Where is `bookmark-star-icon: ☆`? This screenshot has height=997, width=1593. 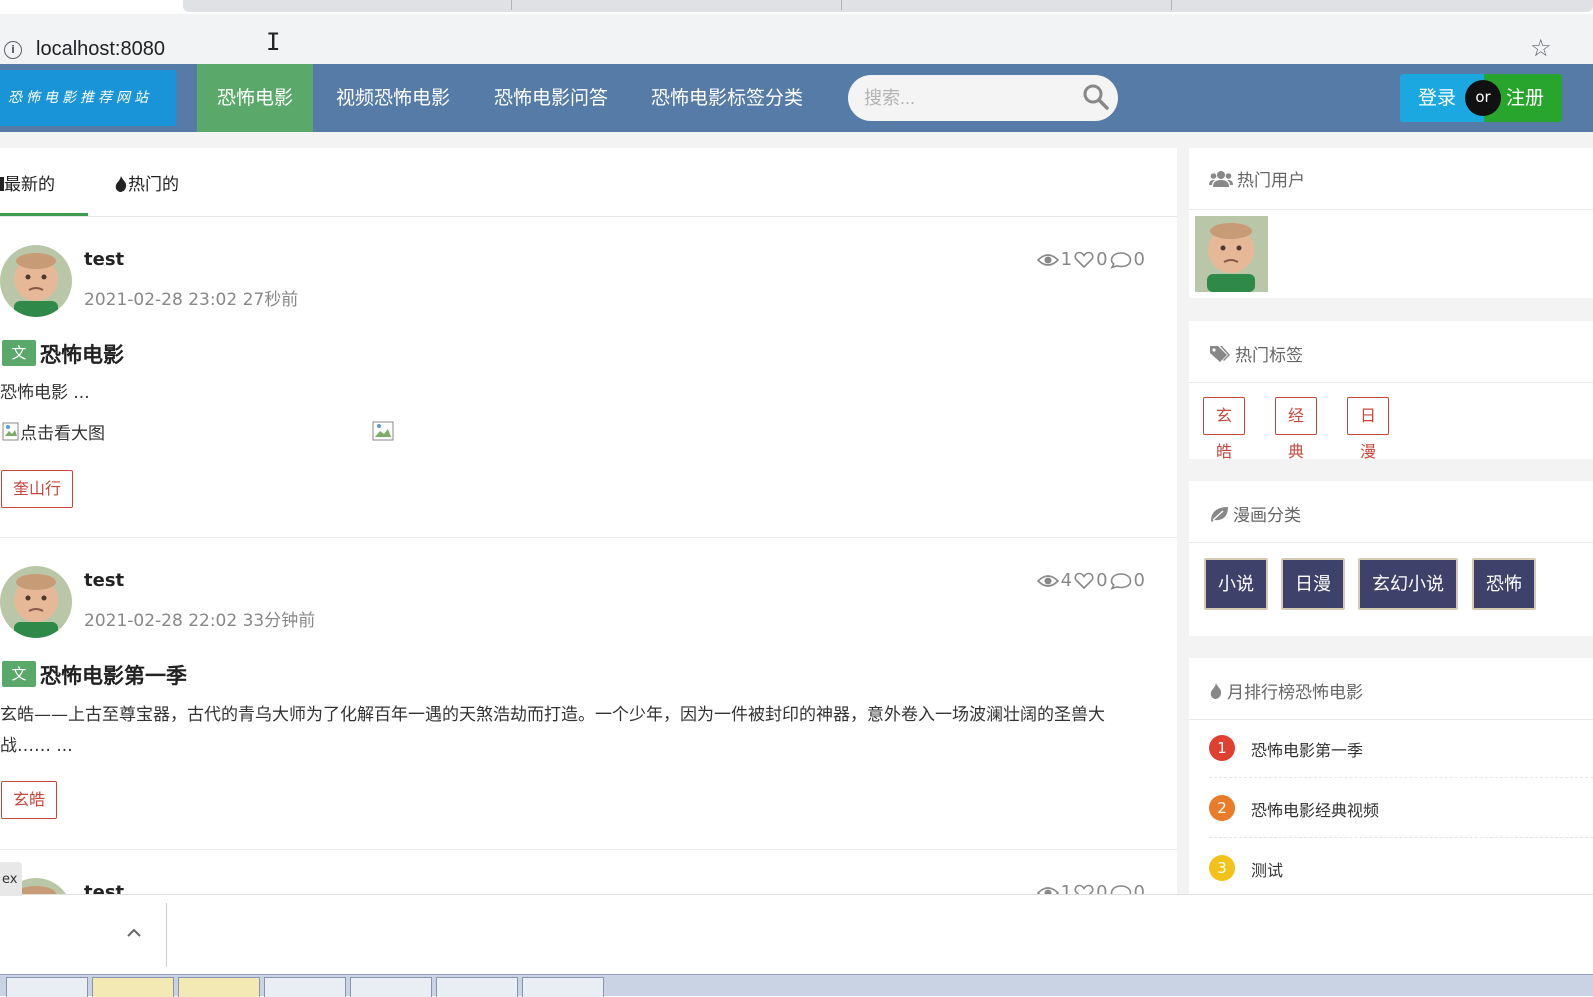
bookmark-star-icon: ☆ is located at coordinates (1541, 48).